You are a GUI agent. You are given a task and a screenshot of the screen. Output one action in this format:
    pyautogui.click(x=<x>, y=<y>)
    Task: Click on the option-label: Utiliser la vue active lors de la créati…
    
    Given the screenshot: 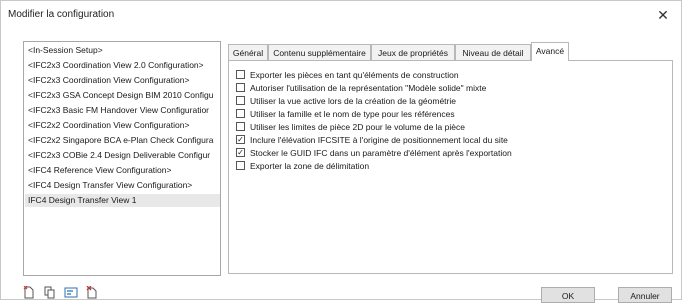 What is the action you would take?
    pyautogui.click(x=353, y=101)
    